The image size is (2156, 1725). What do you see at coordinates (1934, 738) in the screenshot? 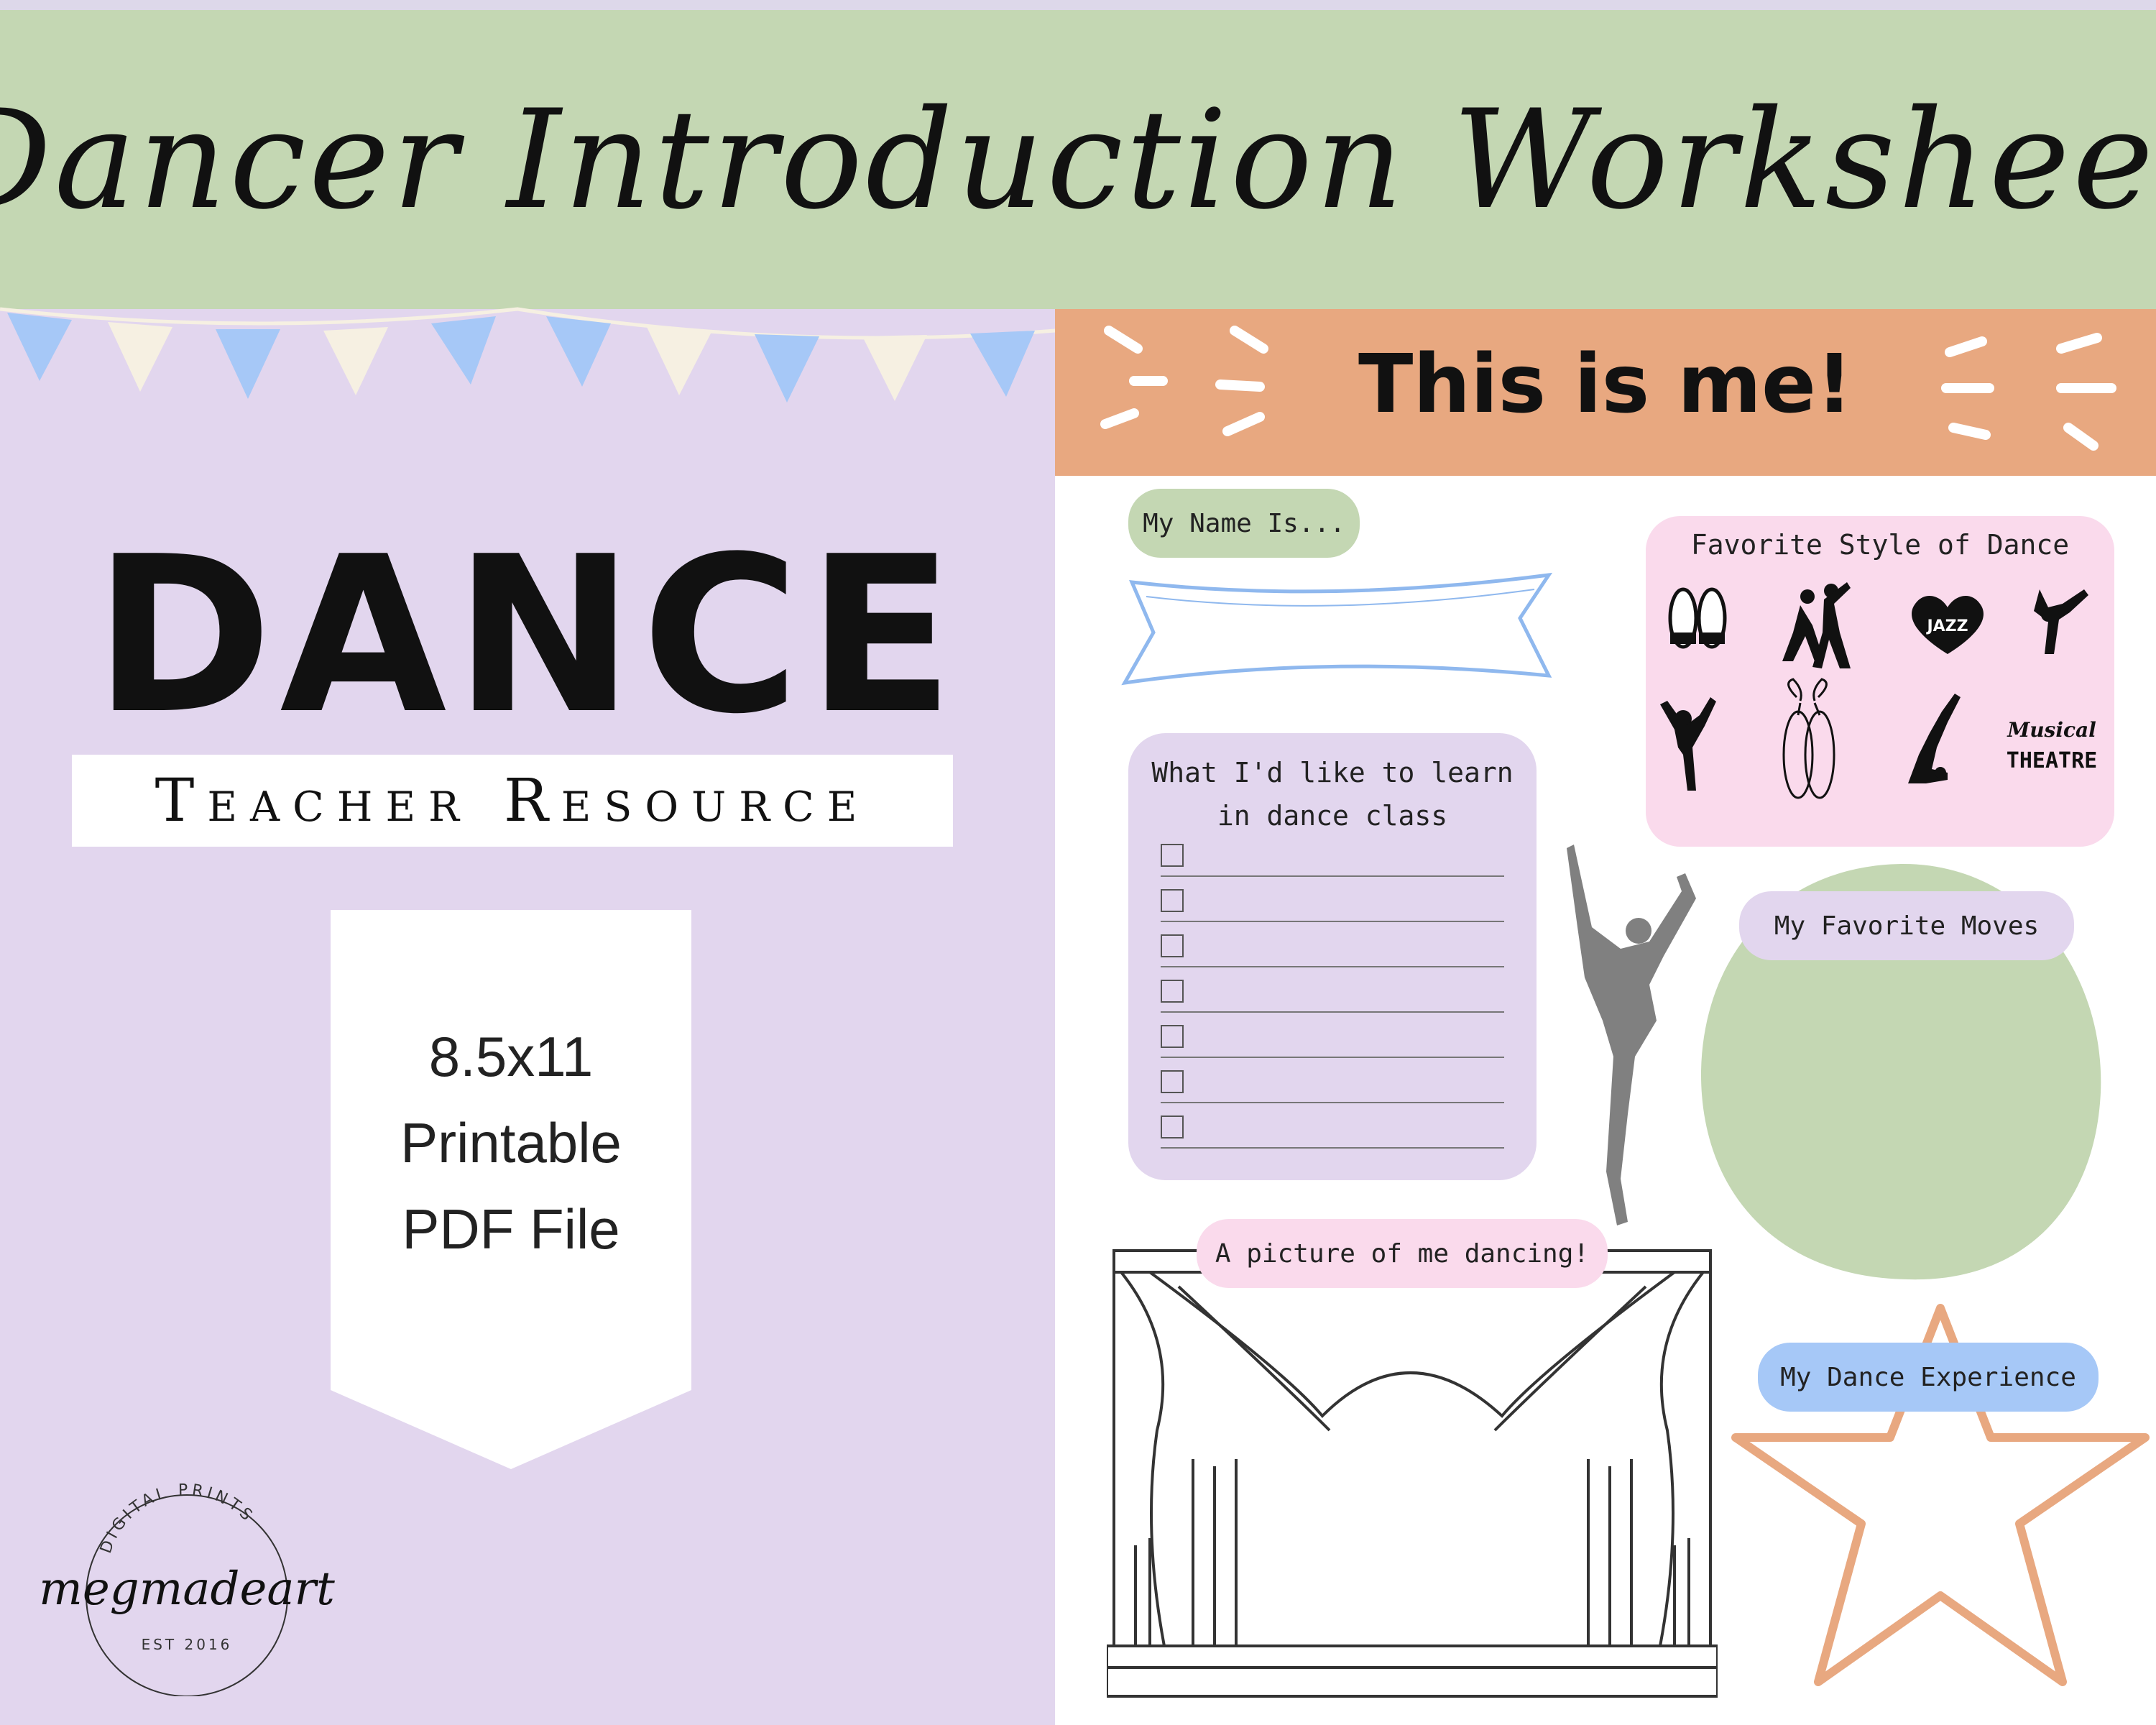
I see `acro-dancer-icon` at bounding box center [1934, 738].